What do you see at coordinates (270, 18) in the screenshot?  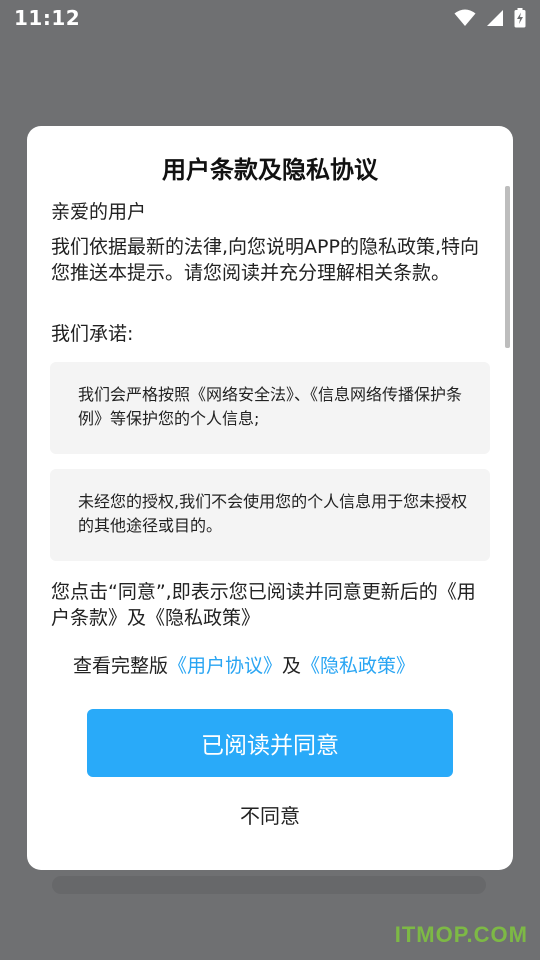 I see `status-bar: 11:12` at bounding box center [270, 18].